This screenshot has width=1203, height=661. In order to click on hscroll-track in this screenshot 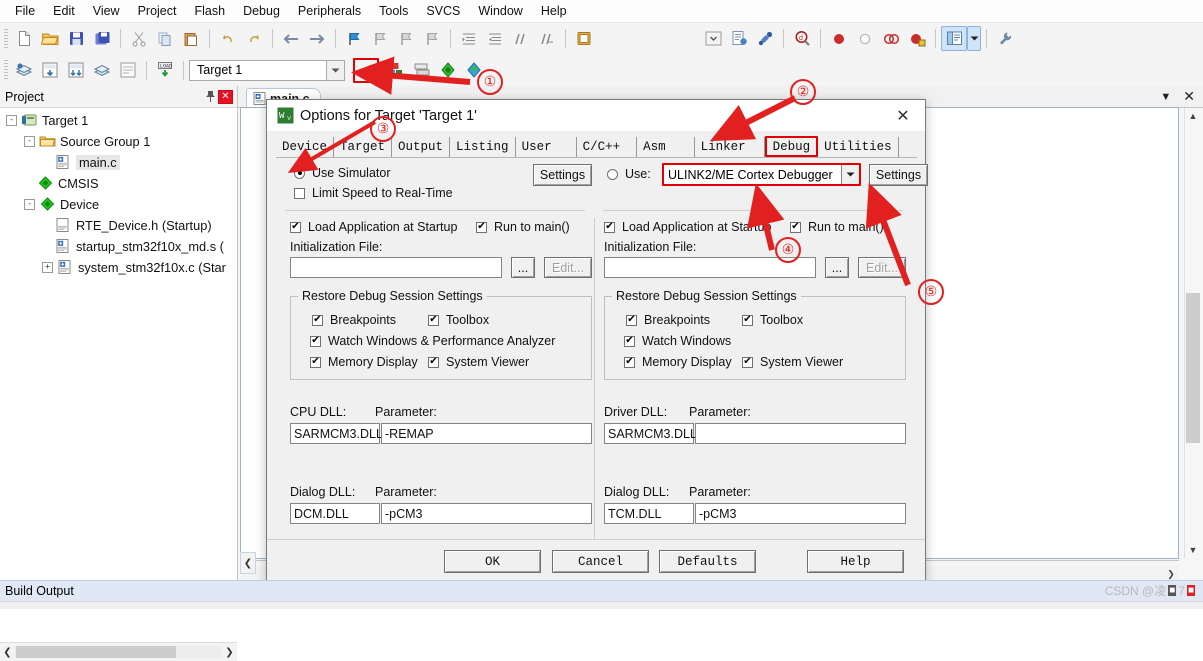, I will do `click(118, 652)`.